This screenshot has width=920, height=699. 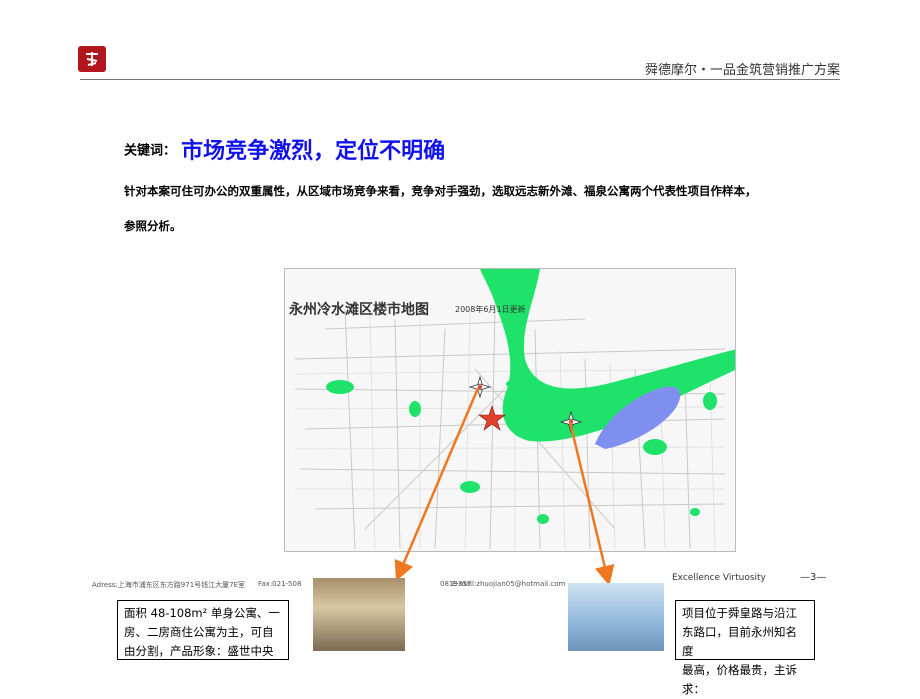 I want to click on footer-address: Adress:上海市浦东区东方路971号钱江大厦7E室, so click(x=169, y=585).